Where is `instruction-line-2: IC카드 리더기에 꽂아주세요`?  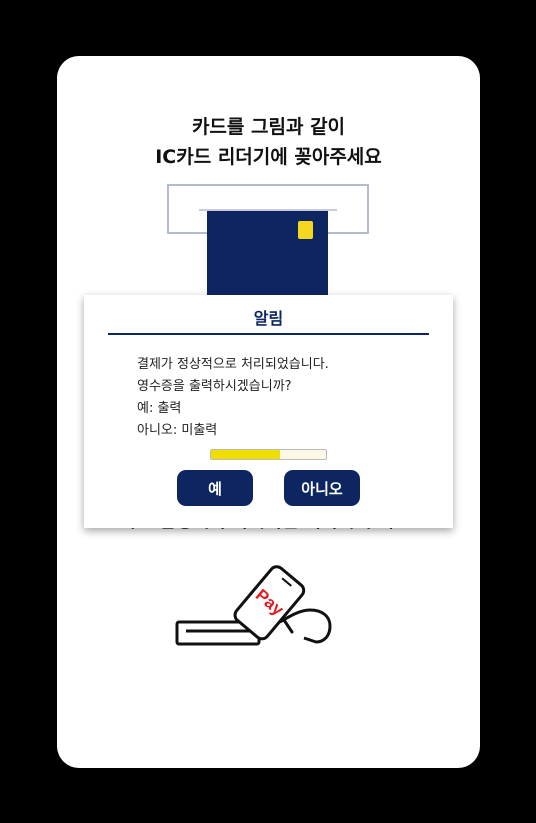
instruction-line-2: IC카드 리더기에 꽂아주세요 is located at coordinates (268, 157).